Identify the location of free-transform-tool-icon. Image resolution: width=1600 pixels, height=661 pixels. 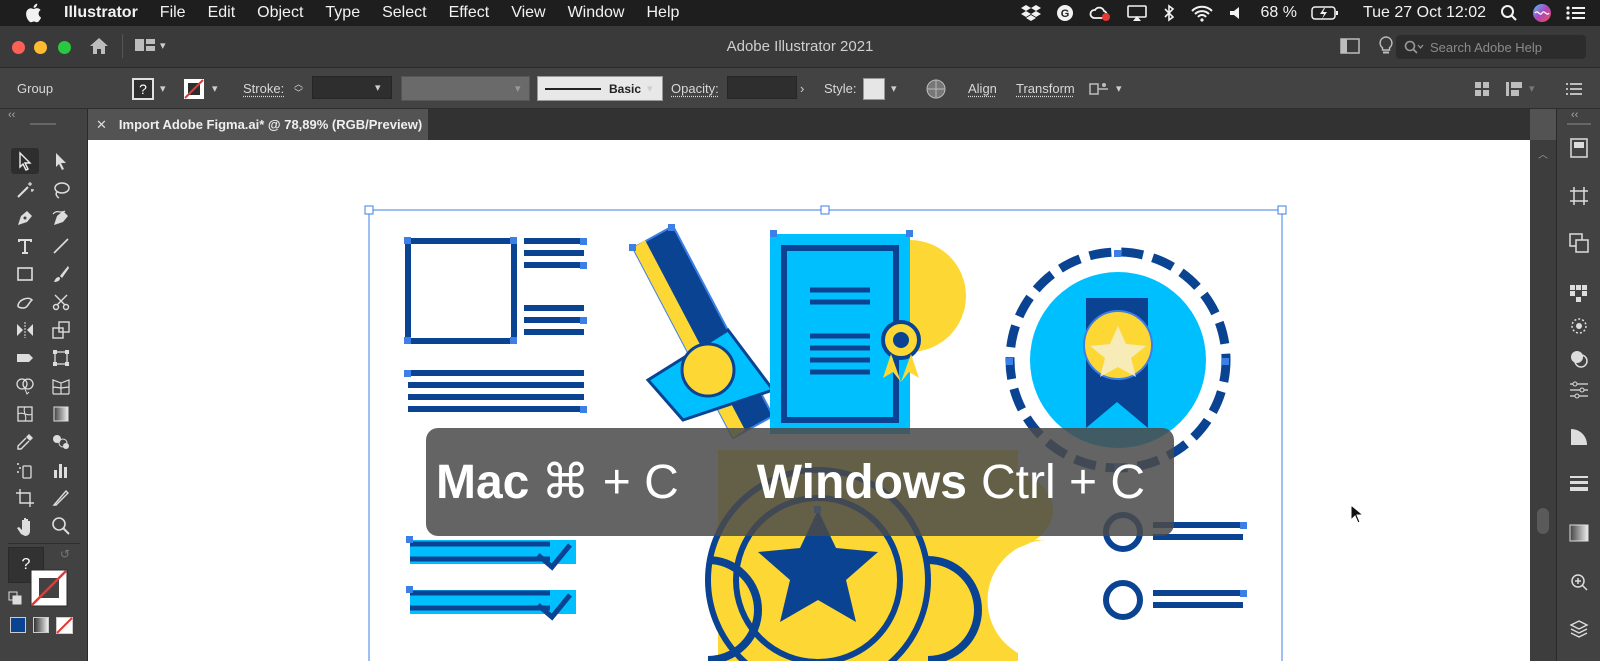
(61, 358).